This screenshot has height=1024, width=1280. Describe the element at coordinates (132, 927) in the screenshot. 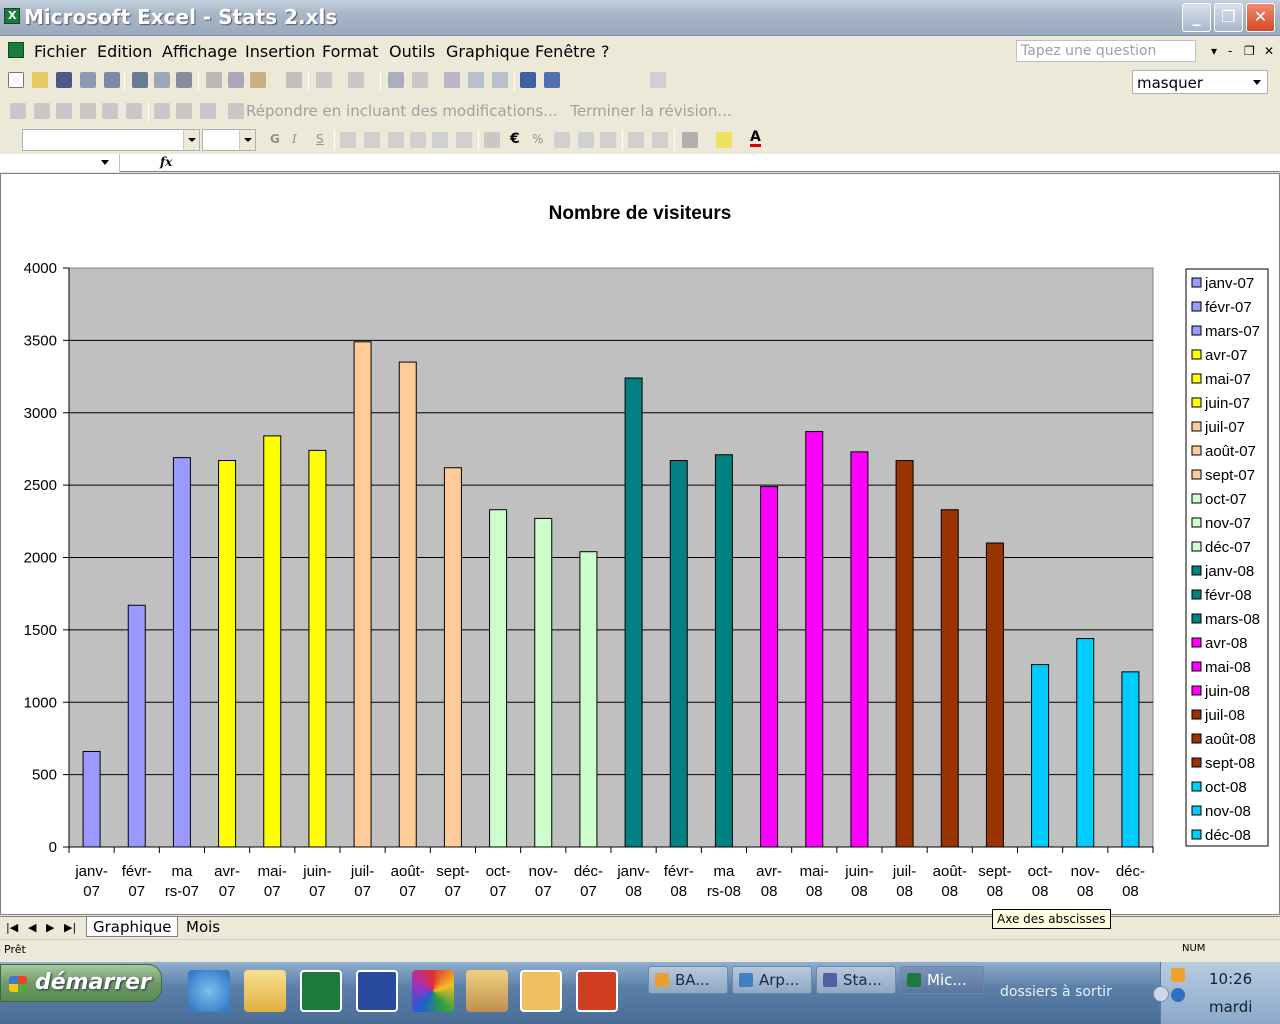

I see `tab-graphique: Graphique` at that location.